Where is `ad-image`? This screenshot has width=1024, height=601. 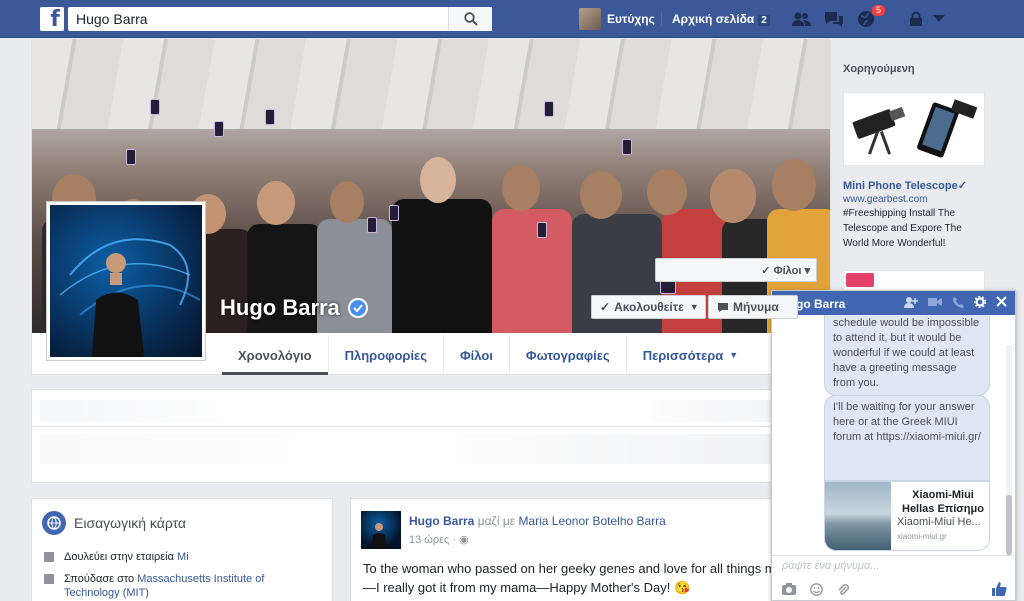
ad-image is located at coordinates (914, 129).